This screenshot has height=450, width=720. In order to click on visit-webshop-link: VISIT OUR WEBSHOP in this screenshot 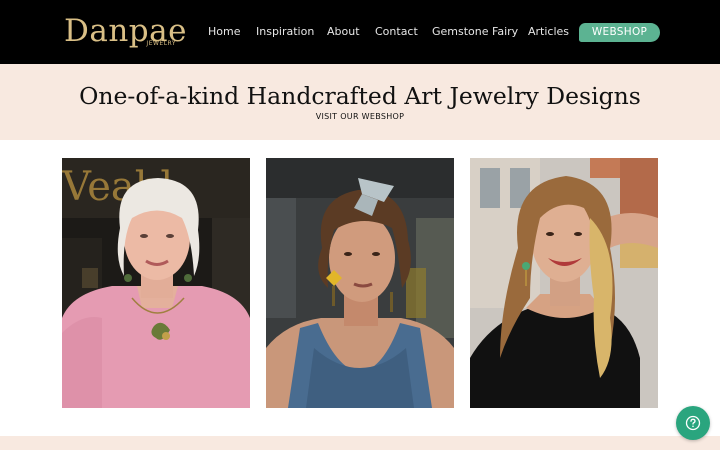, I will do `click(360, 116)`.